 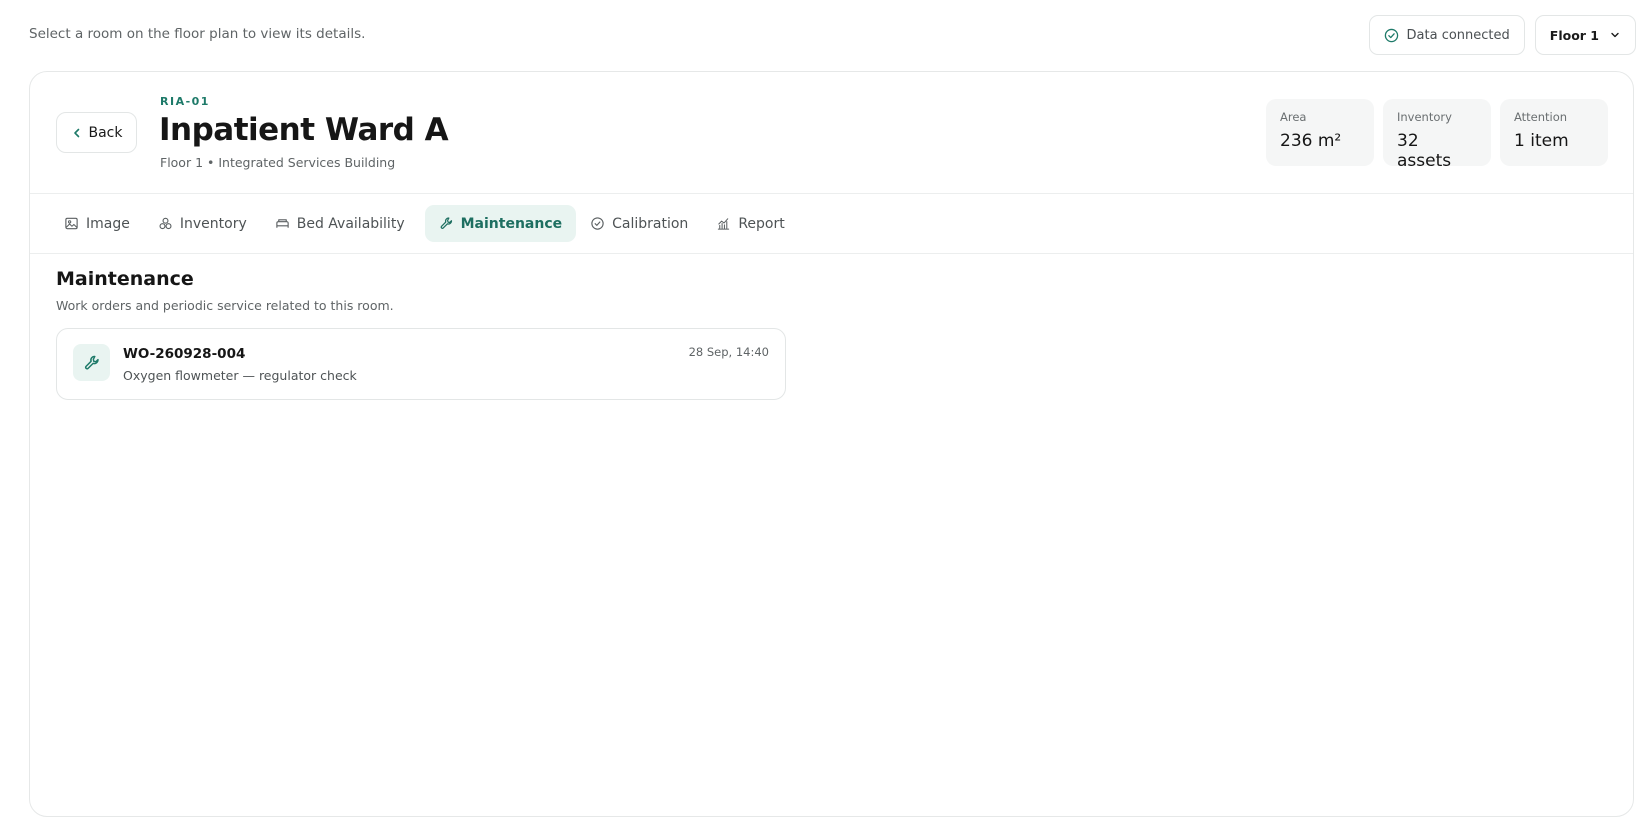 I want to click on boxes-icon, so click(x=165, y=223).